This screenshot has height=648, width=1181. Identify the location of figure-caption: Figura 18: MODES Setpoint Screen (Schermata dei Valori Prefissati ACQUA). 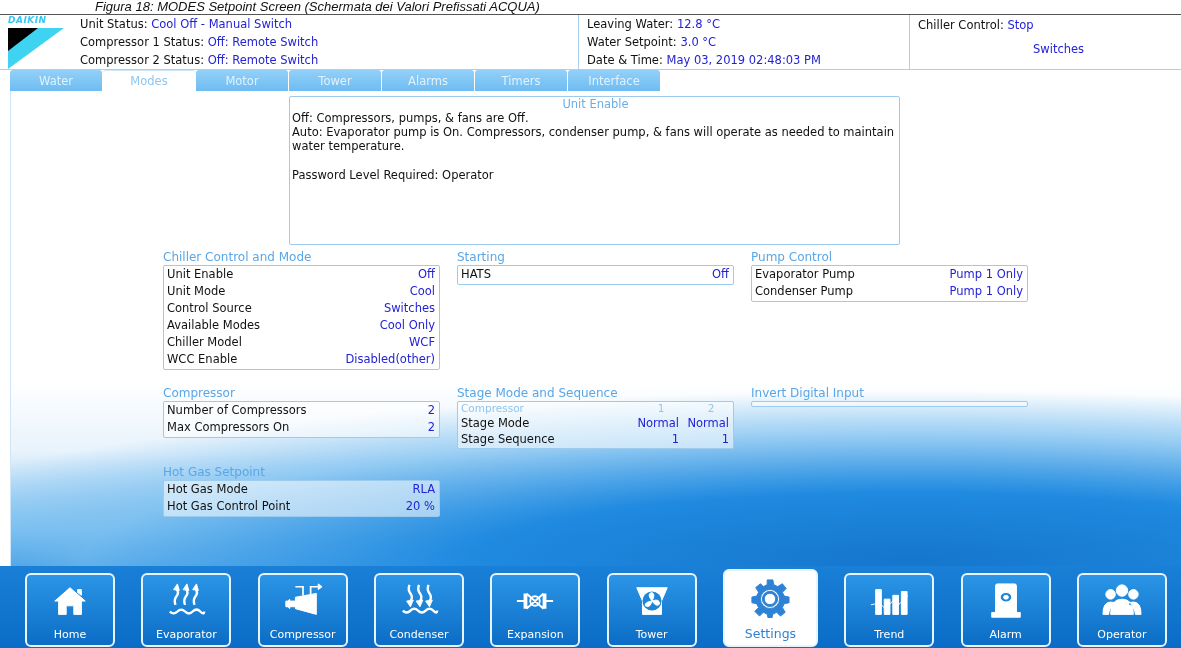
(590, 7).